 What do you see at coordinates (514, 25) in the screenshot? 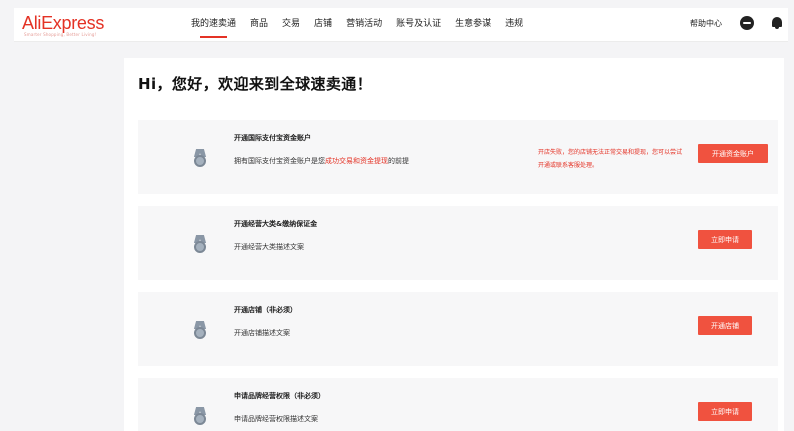
I see `nav-violations: 违规` at bounding box center [514, 25].